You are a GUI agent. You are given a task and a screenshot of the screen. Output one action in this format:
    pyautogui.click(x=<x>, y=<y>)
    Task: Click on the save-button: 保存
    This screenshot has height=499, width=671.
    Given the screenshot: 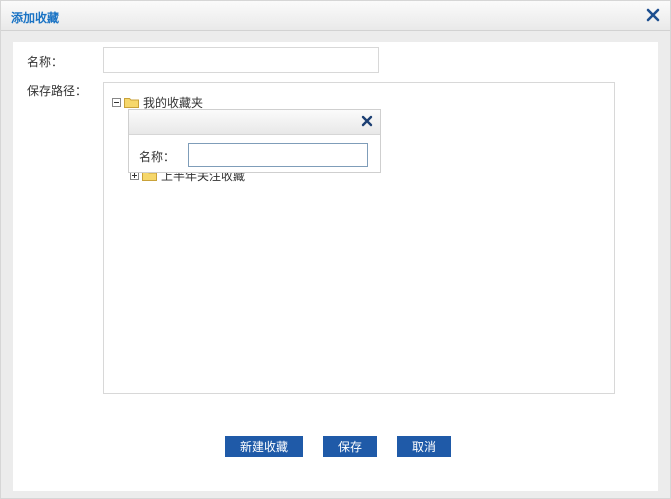 What is the action you would take?
    pyautogui.click(x=350, y=446)
    